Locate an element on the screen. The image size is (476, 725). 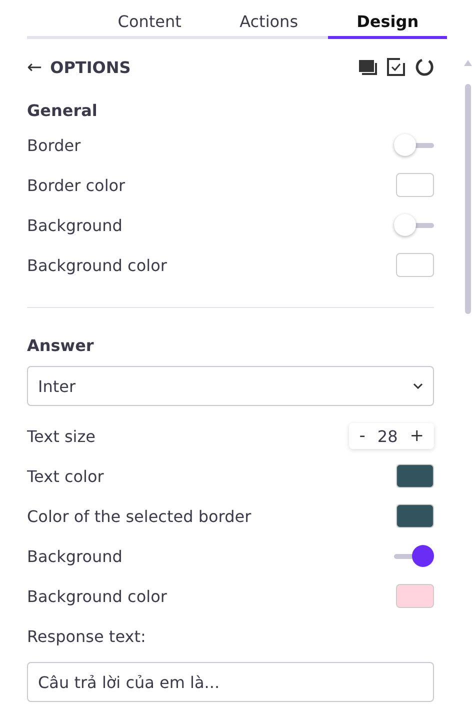
reset-icon is located at coordinates (424, 67).